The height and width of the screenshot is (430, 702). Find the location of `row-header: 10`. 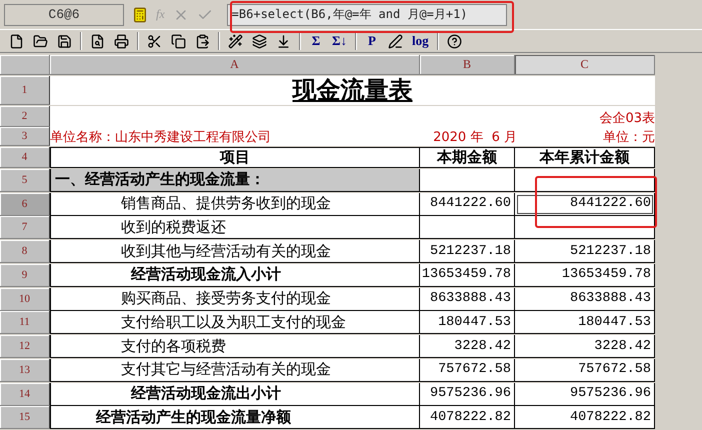

row-header: 10 is located at coordinates (25, 299).